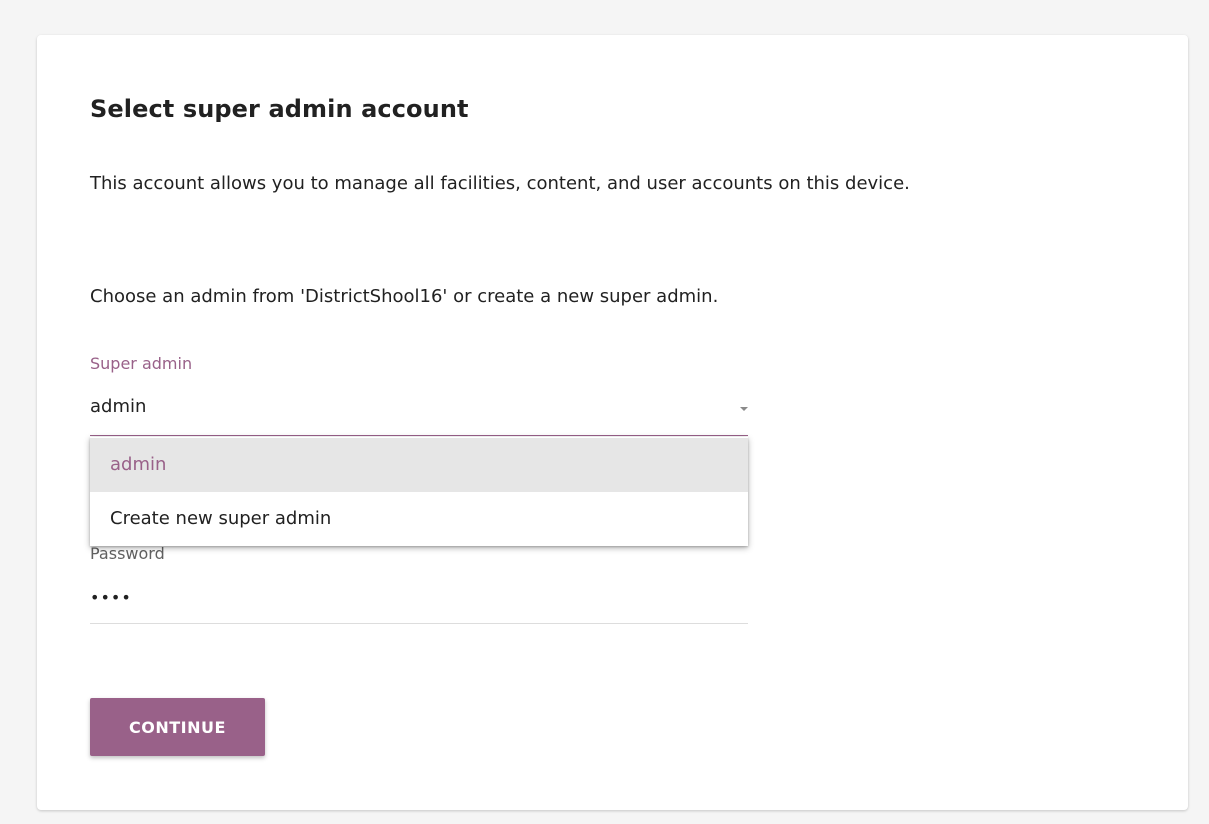  I want to click on super-admin-label: Super admin, so click(141, 363).